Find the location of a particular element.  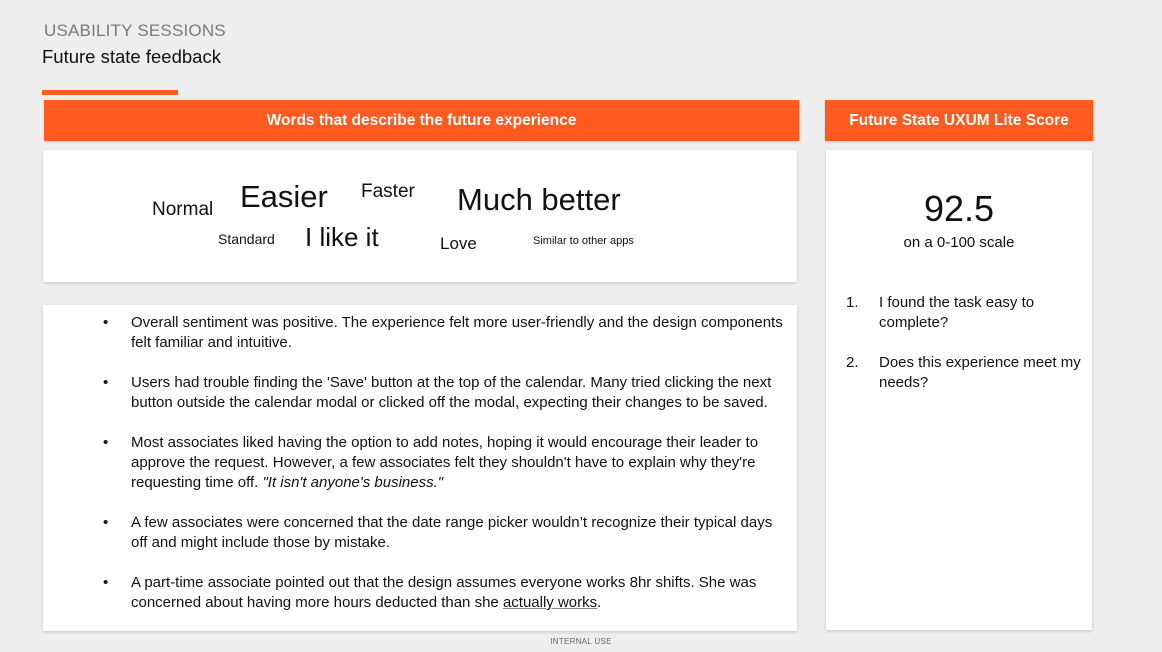

page-title: Future state feedback is located at coordinates (131, 56).